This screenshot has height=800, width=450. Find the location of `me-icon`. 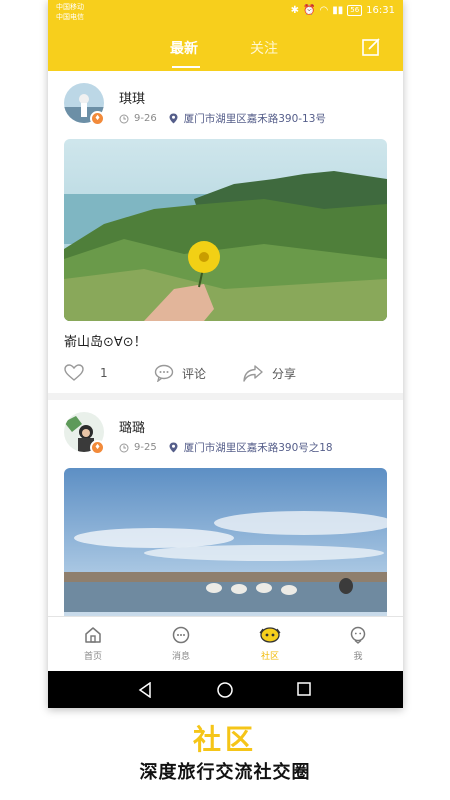

me-icon is located at coordinates (358, 635).